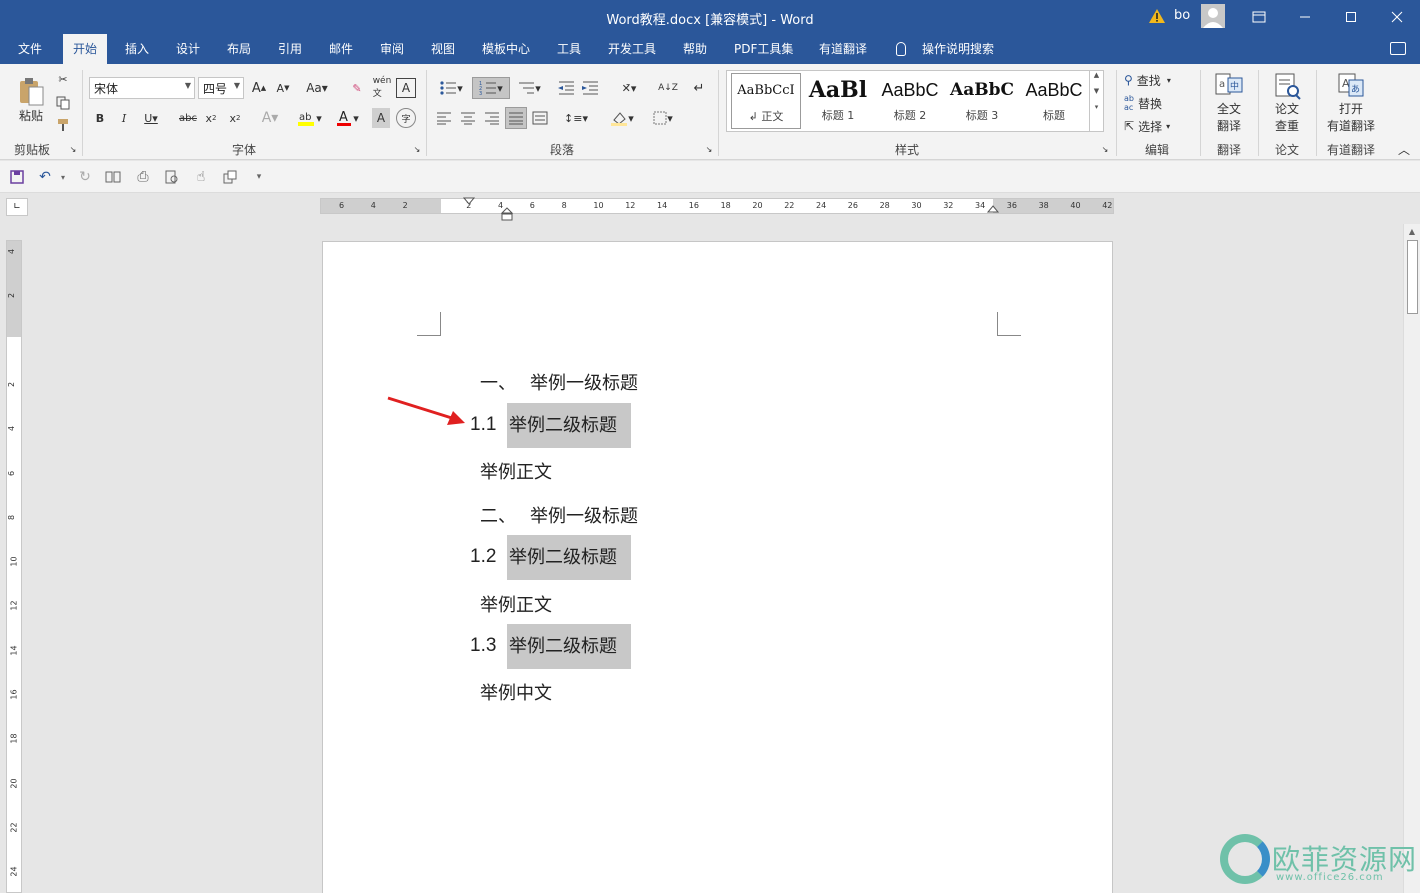 The height and width of the screenshot is (893, 1420). I want to click on bold-icon: B, so click(100, 118).